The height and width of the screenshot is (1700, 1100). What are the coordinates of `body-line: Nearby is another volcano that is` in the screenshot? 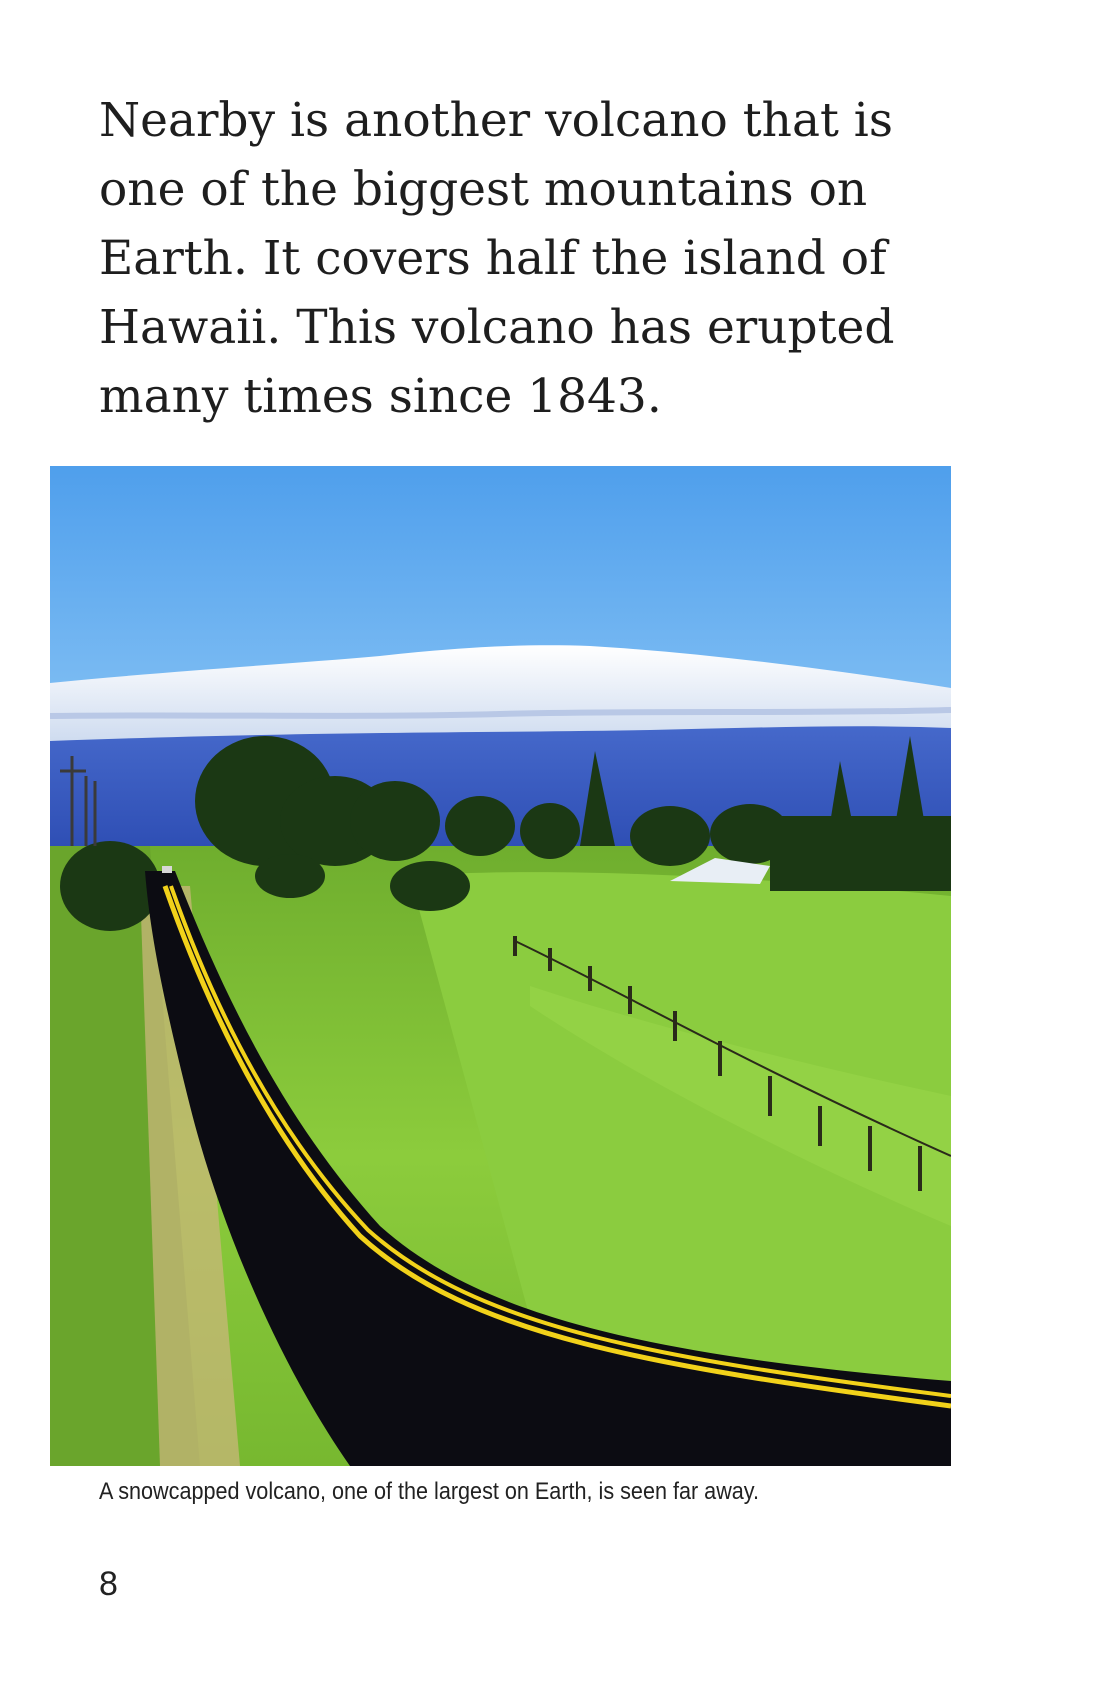 It's located at (496, 120).